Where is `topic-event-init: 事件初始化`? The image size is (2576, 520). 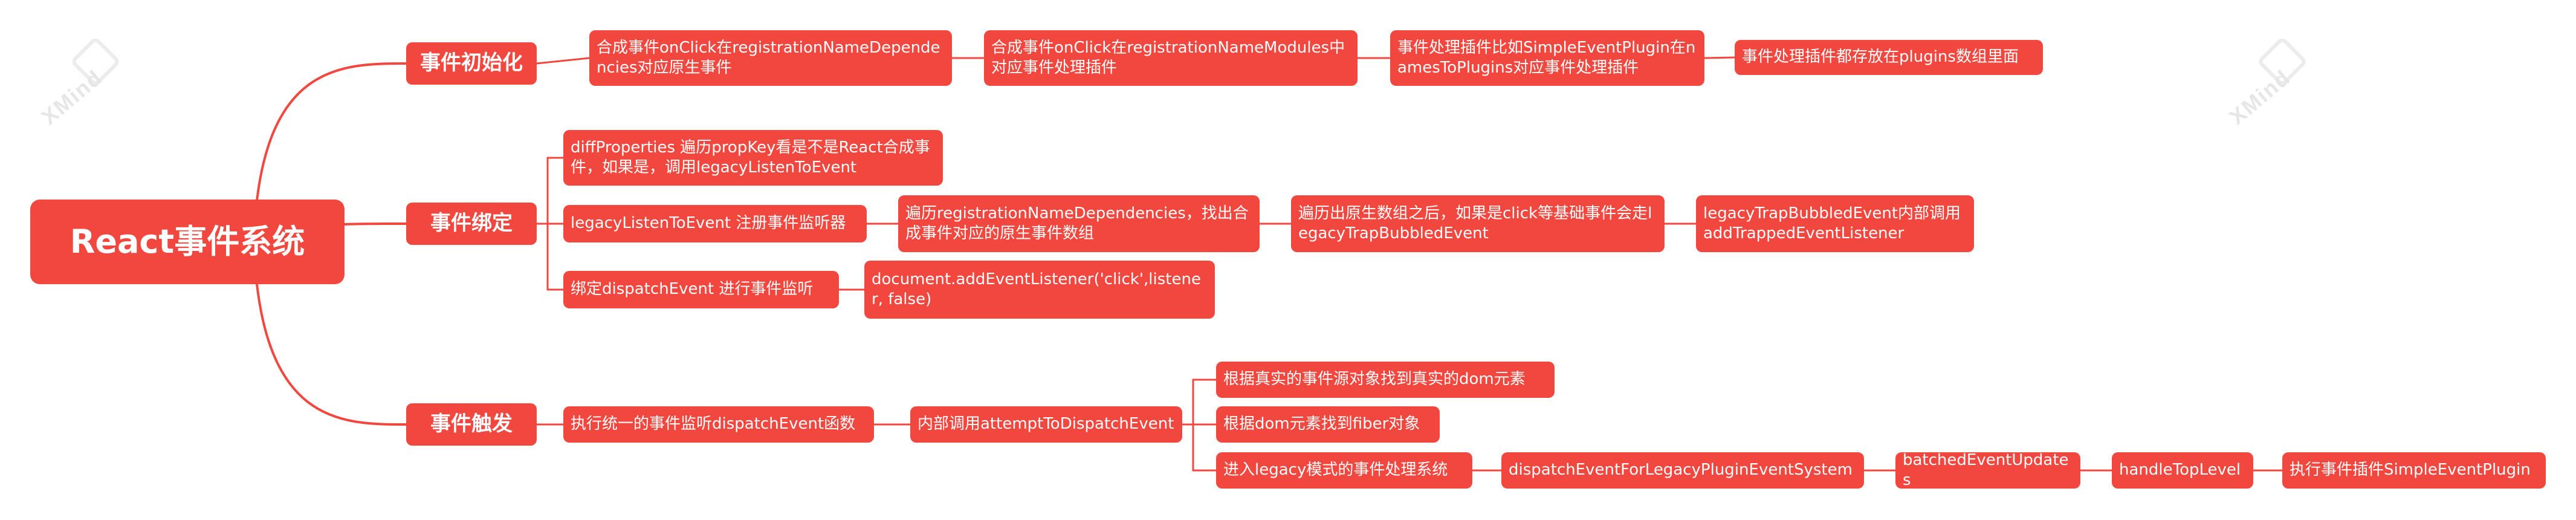 topic-event-init: 事件初始化 is located at coordinates (471, 63).